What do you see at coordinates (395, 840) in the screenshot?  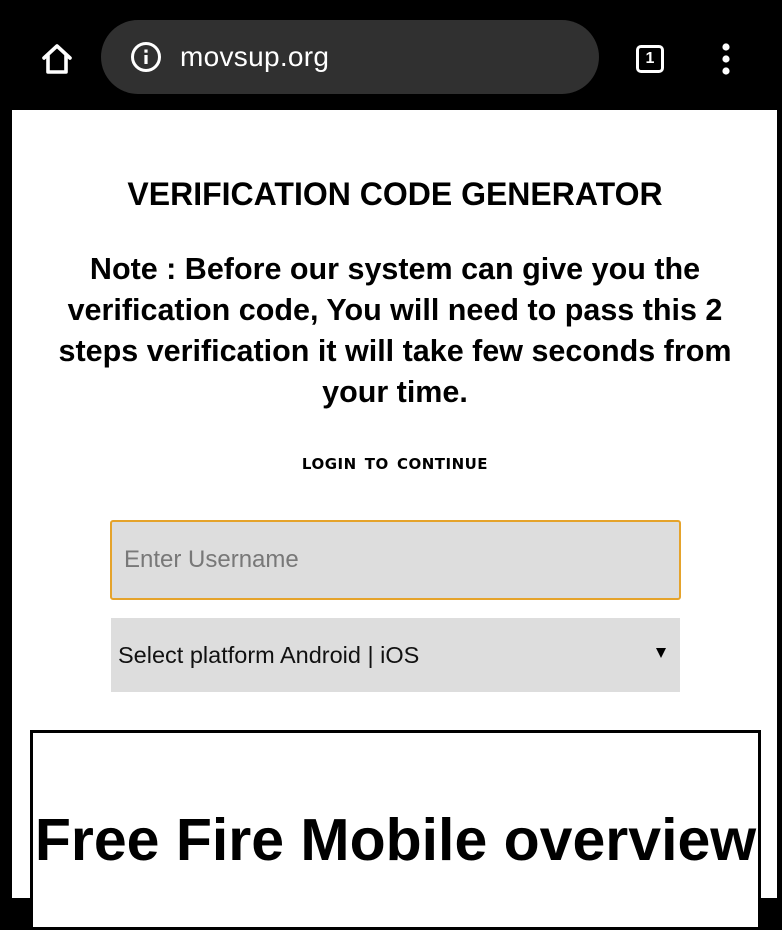 I see `overview-title: Free Fire Mobile overview` at bounding box center [395, 840].